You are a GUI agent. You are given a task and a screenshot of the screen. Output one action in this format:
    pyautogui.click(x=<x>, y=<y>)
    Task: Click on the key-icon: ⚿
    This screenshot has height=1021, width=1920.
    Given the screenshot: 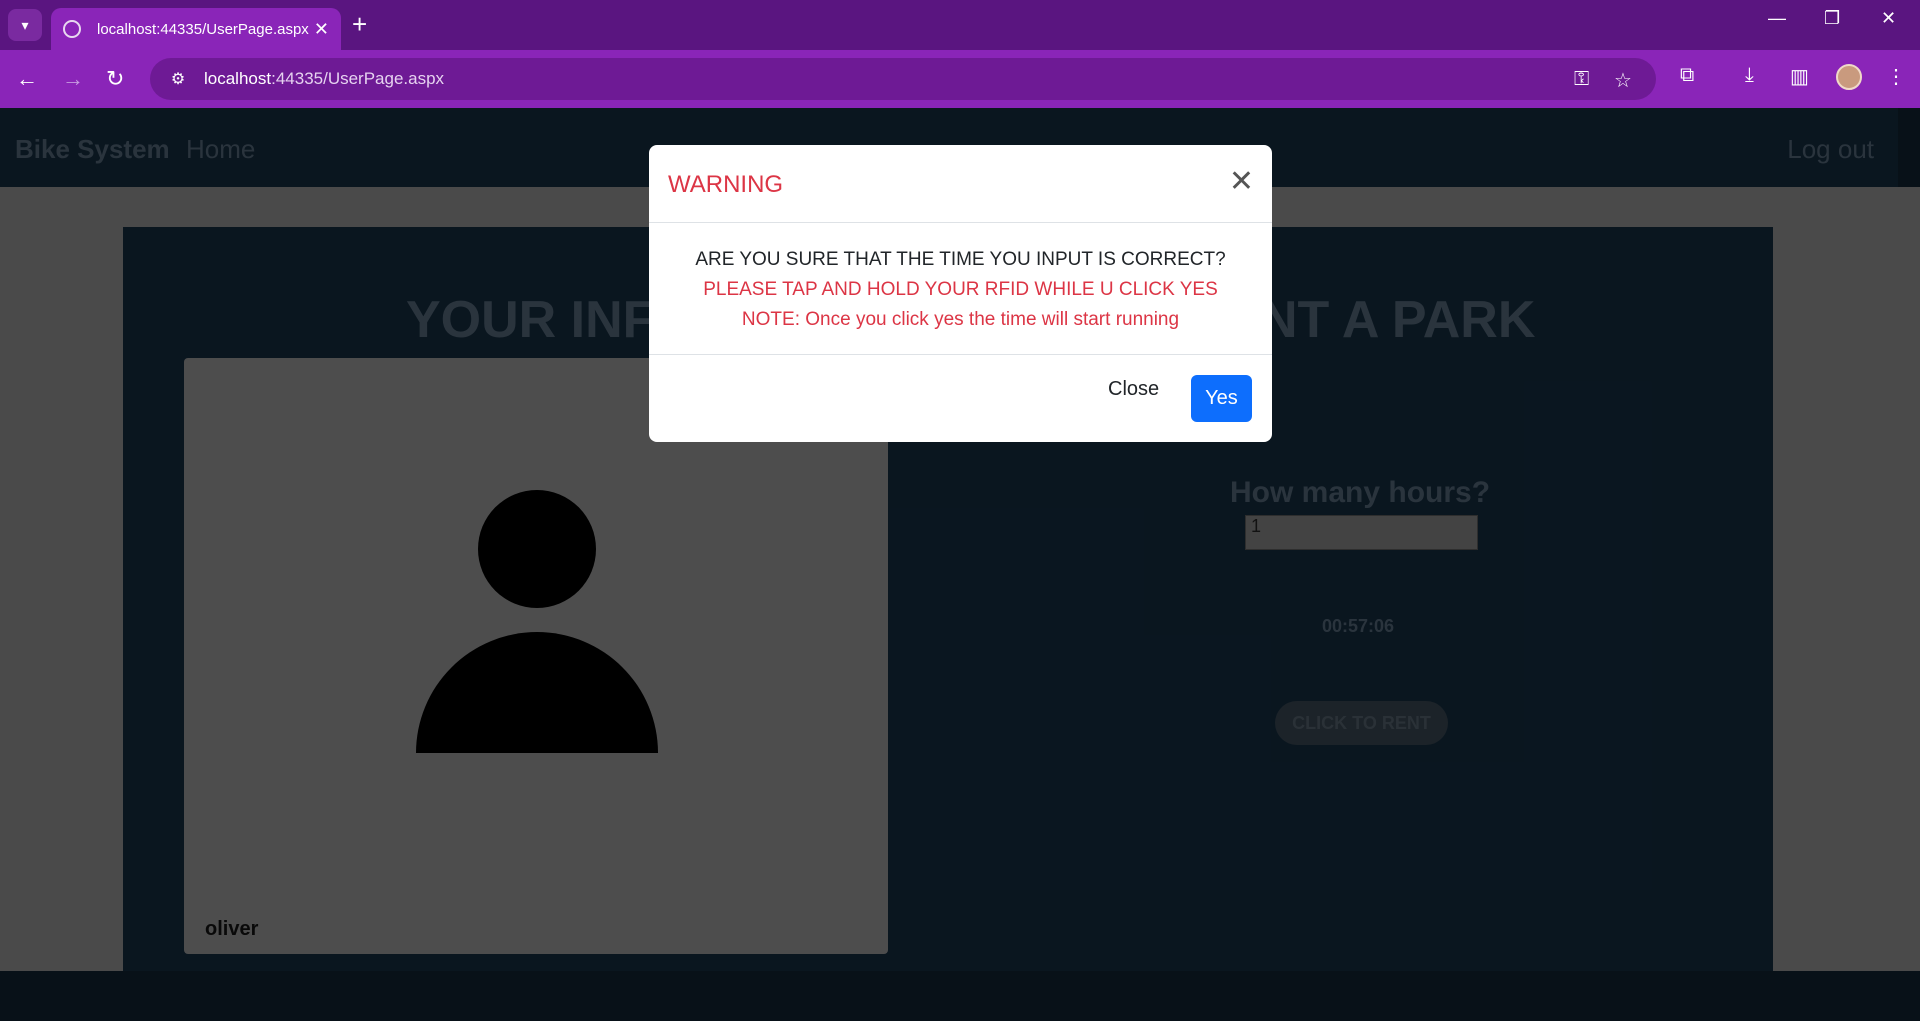 What is the action you would take?
    pyautogui.click(x=1581, y=79)
    